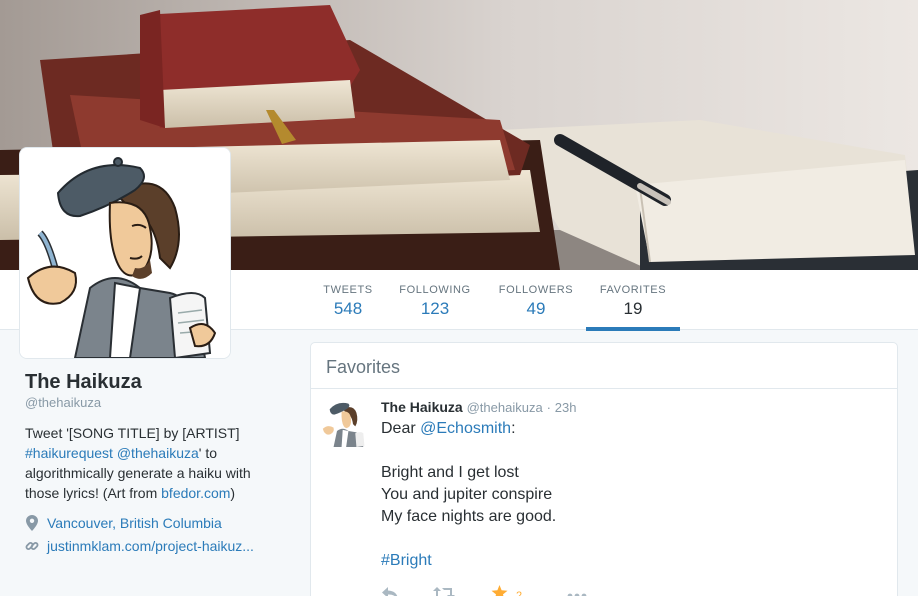 The height and width of the screenshot is (596, 918). I want to click on tweets-stat-label: TWEETS, so click(348, 290).